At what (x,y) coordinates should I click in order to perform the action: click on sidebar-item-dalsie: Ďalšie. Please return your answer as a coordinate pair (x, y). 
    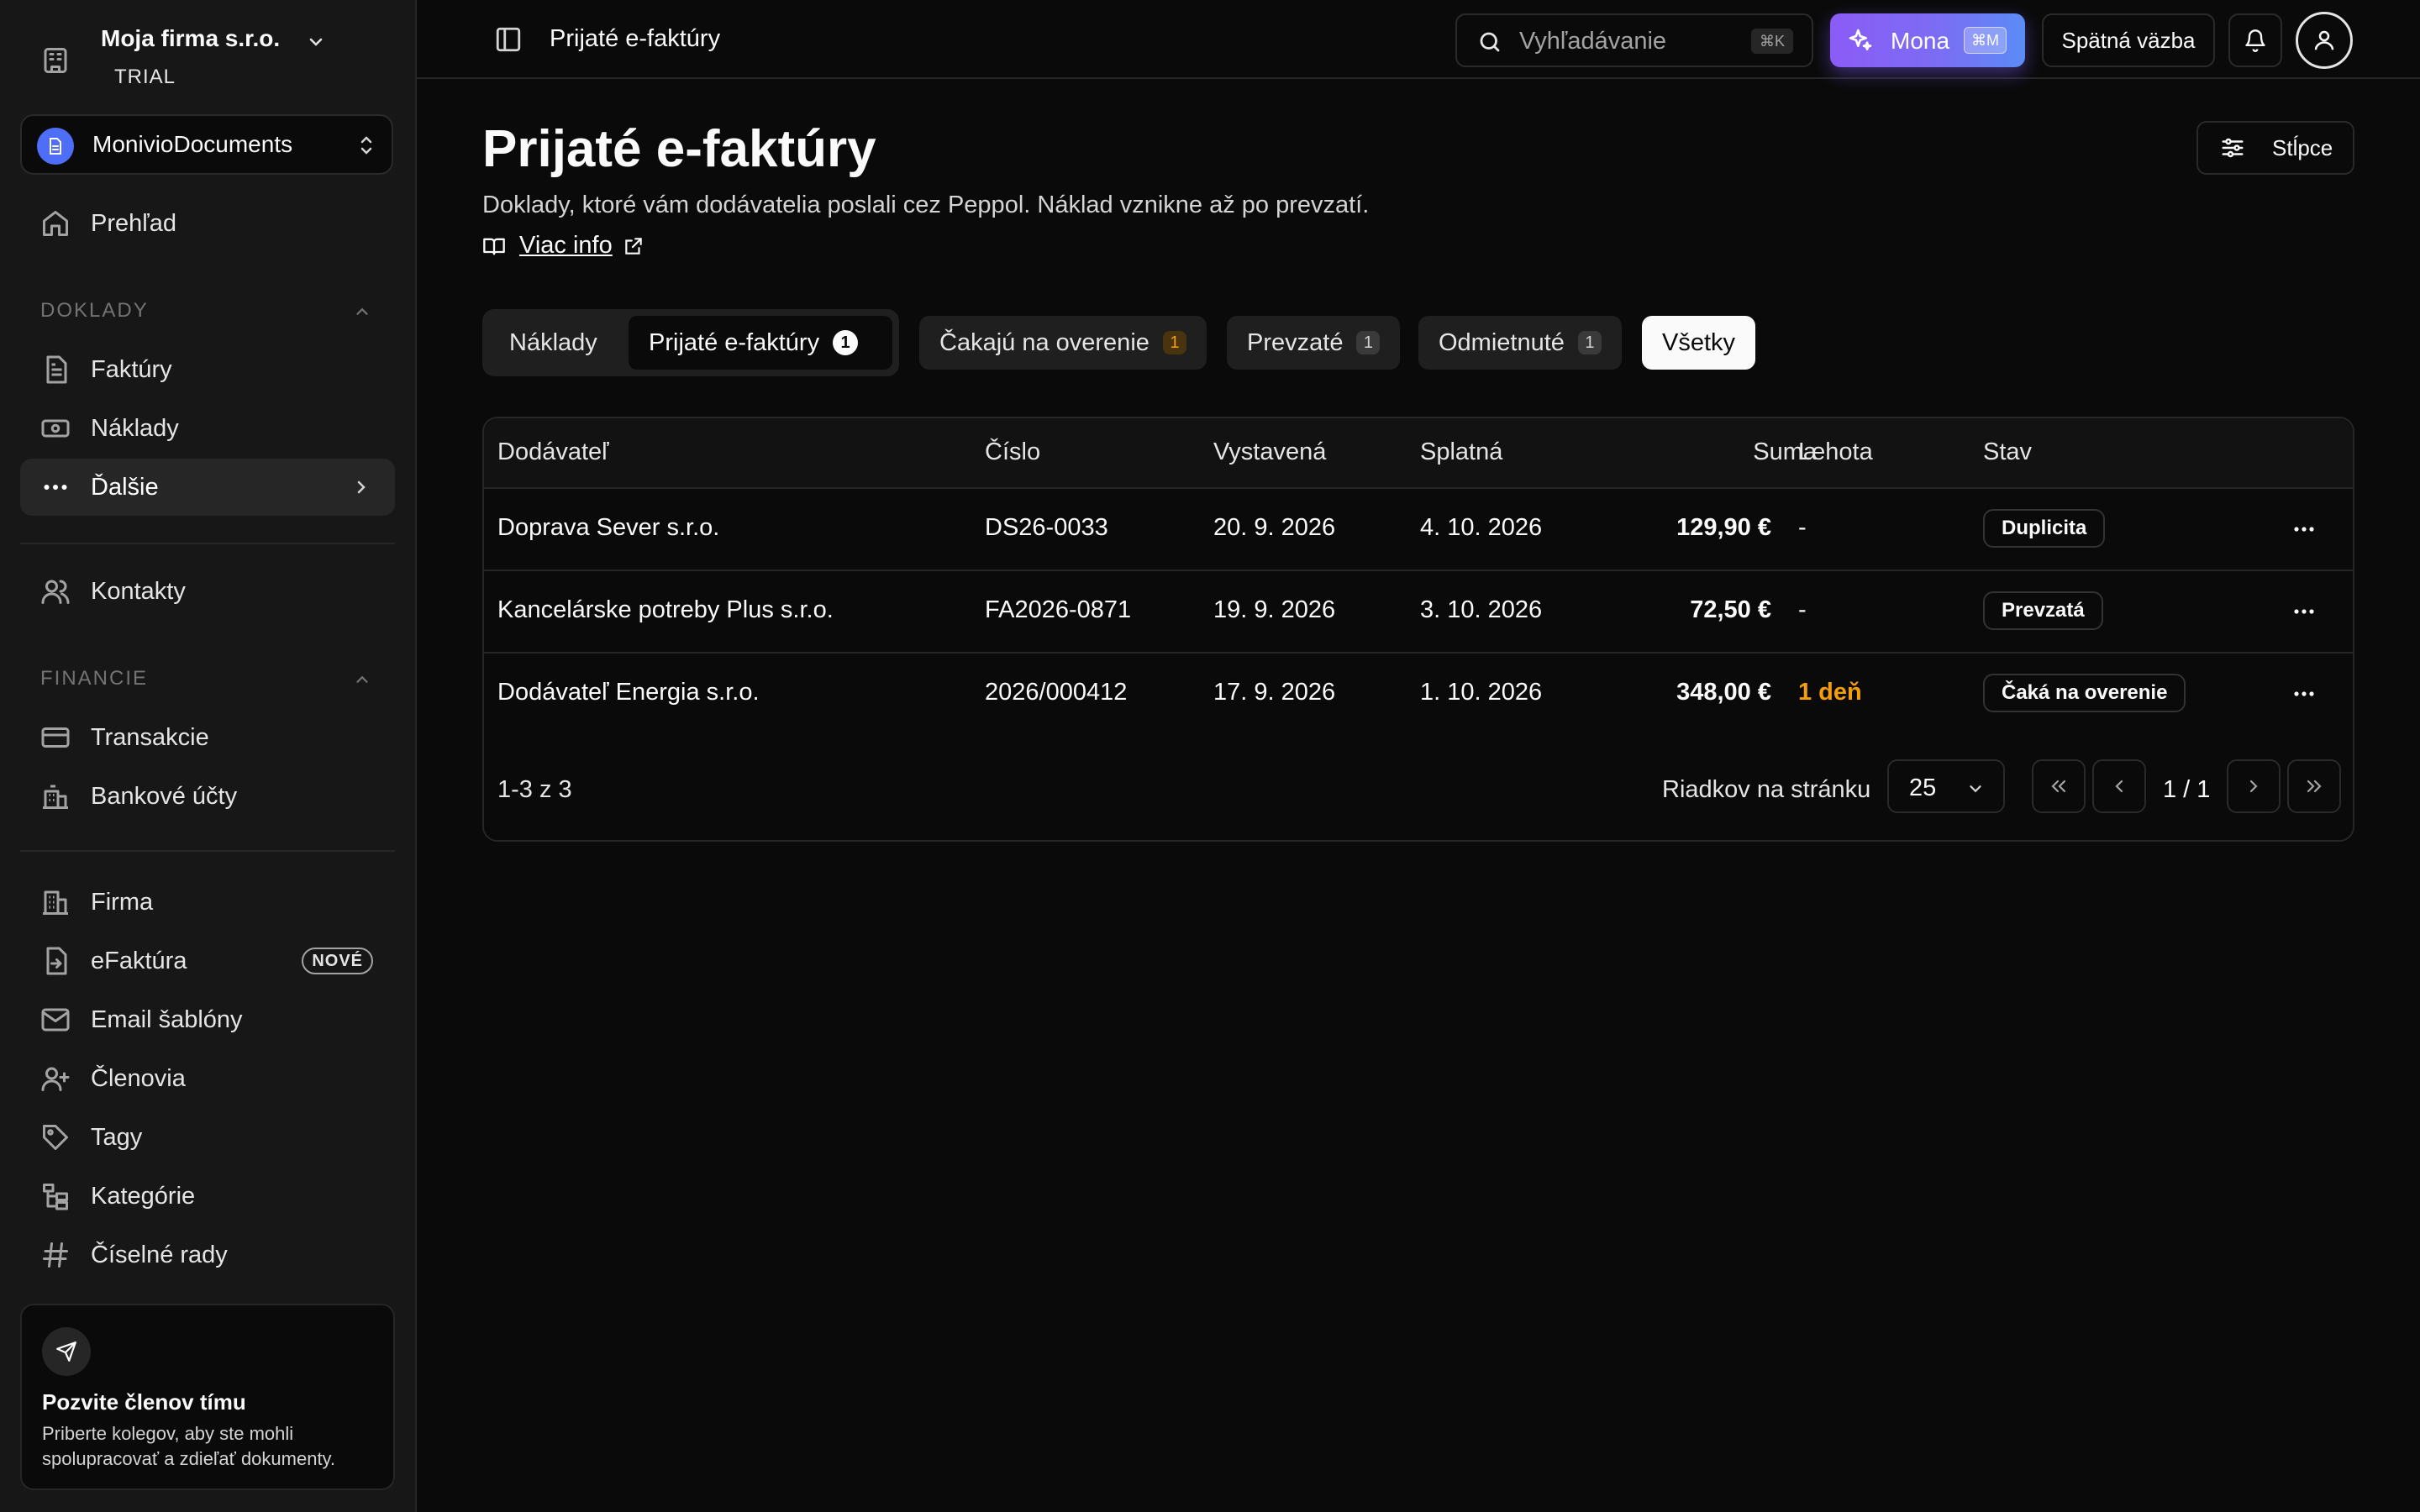
    Looking at the image, I should click on (207, 487).